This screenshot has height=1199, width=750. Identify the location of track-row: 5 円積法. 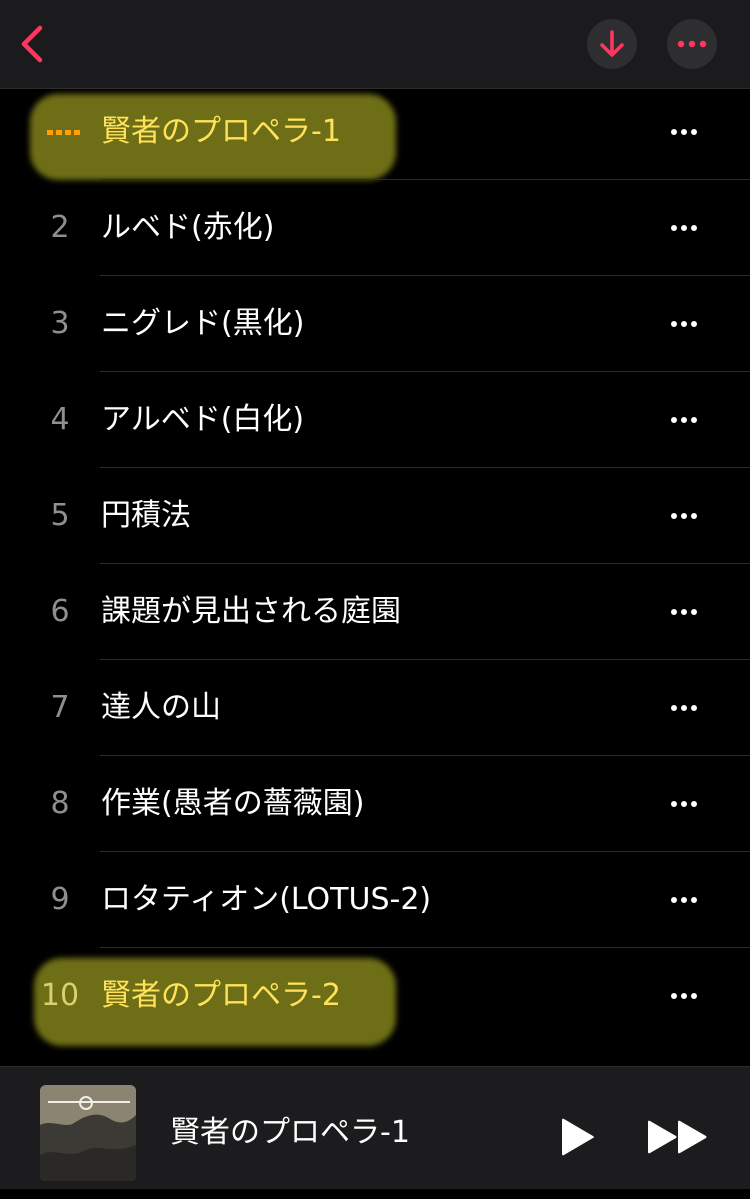
(375, 516).